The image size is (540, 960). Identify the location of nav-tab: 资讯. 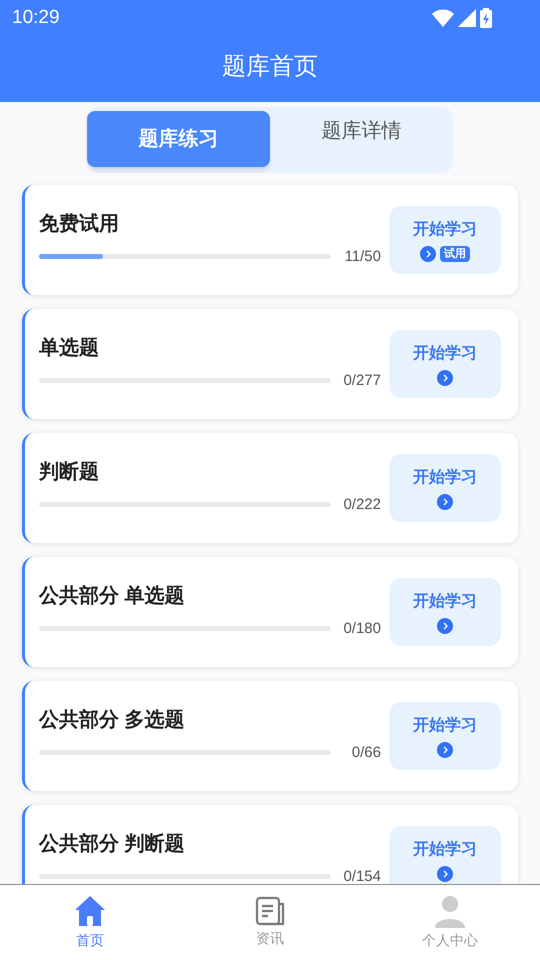
(270, 922).